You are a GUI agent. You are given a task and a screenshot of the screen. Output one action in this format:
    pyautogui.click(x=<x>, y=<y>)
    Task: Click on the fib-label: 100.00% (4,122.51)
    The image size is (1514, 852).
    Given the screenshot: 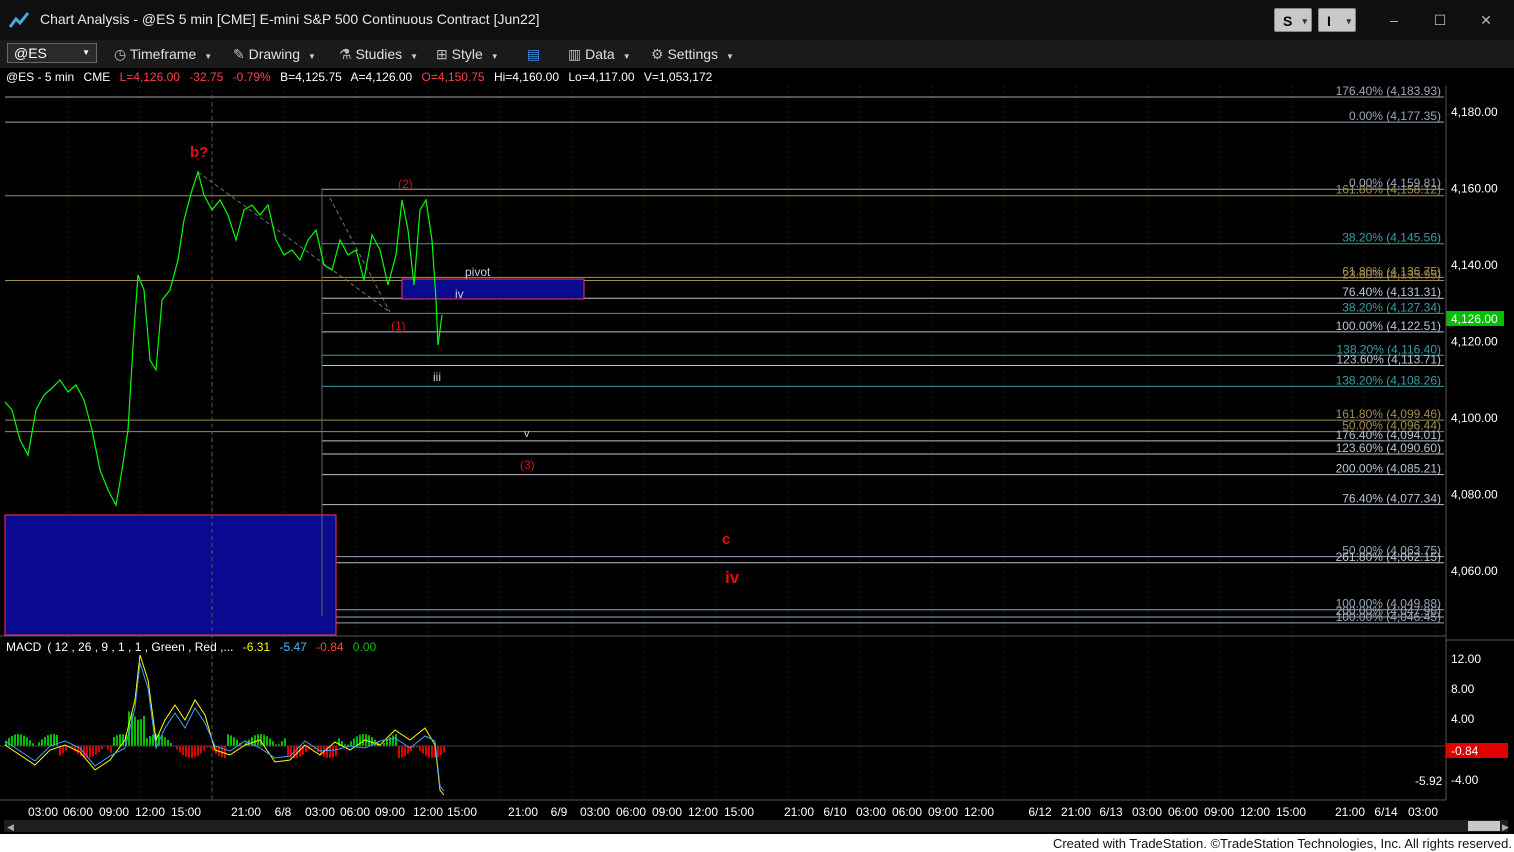 What is the action you would take?
    pyautogui.click(x=1388, y=326)
    